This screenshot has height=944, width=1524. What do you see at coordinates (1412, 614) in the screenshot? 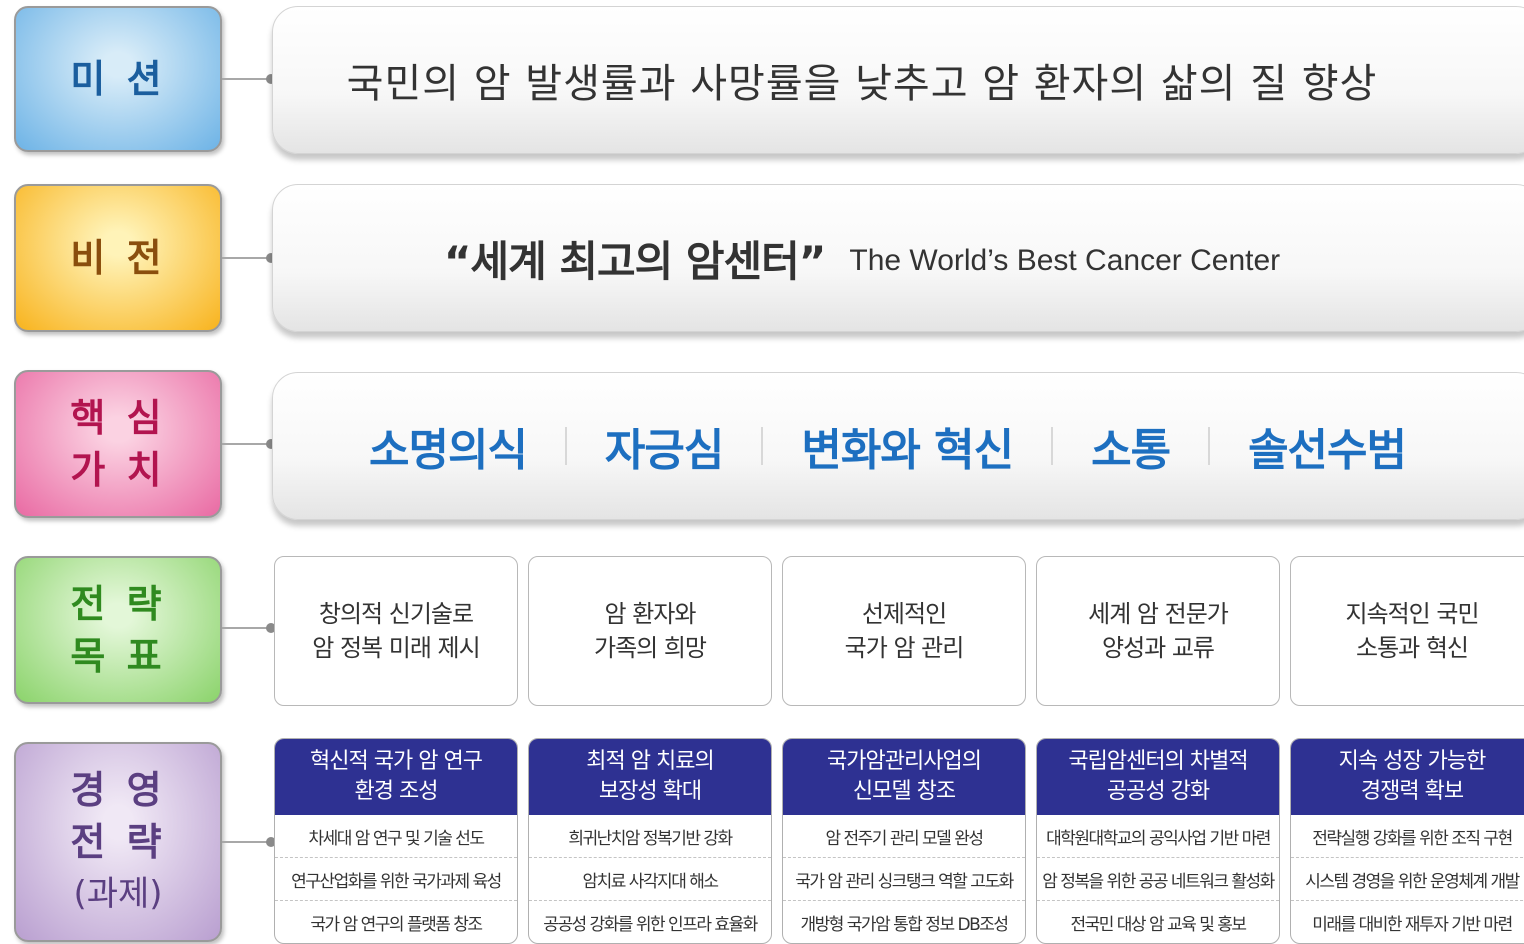
I see `strategic-goal-line: 지속적인 국민` at bounding box center [1412, 614].